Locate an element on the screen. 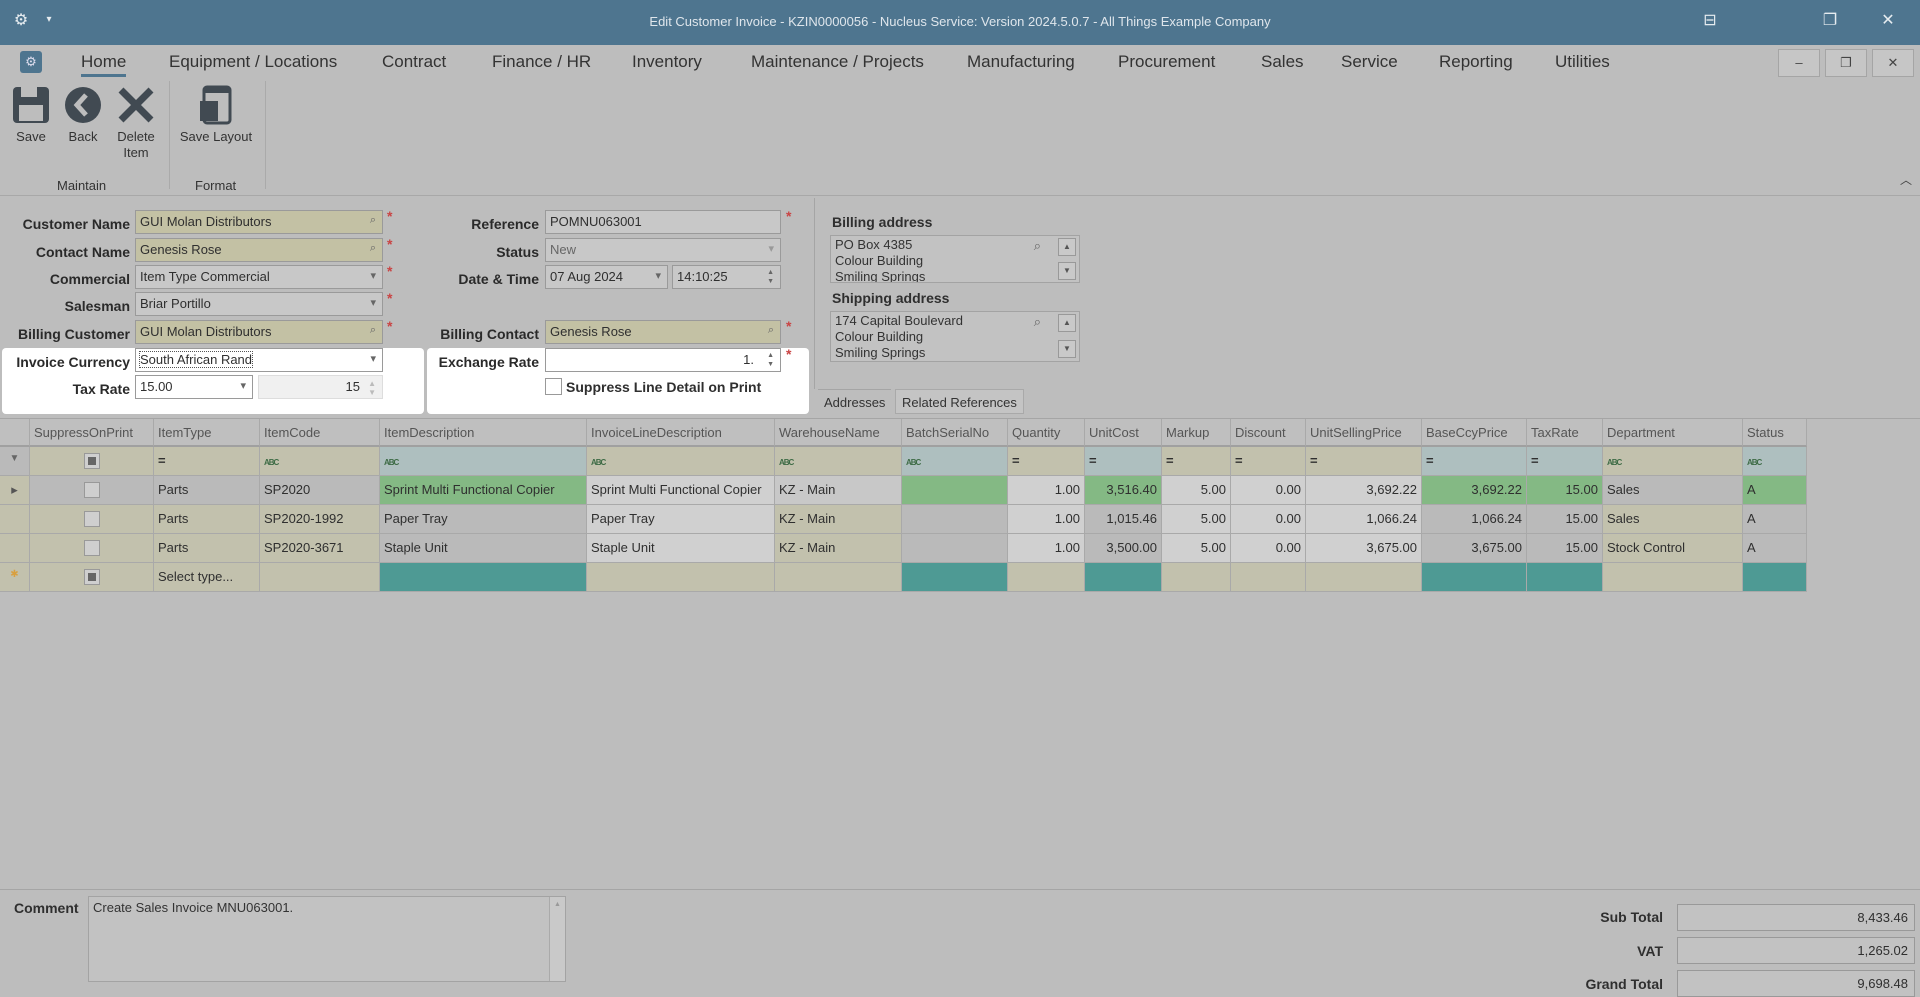  column-header: WarehouseName is located at coordinates (838, 433).